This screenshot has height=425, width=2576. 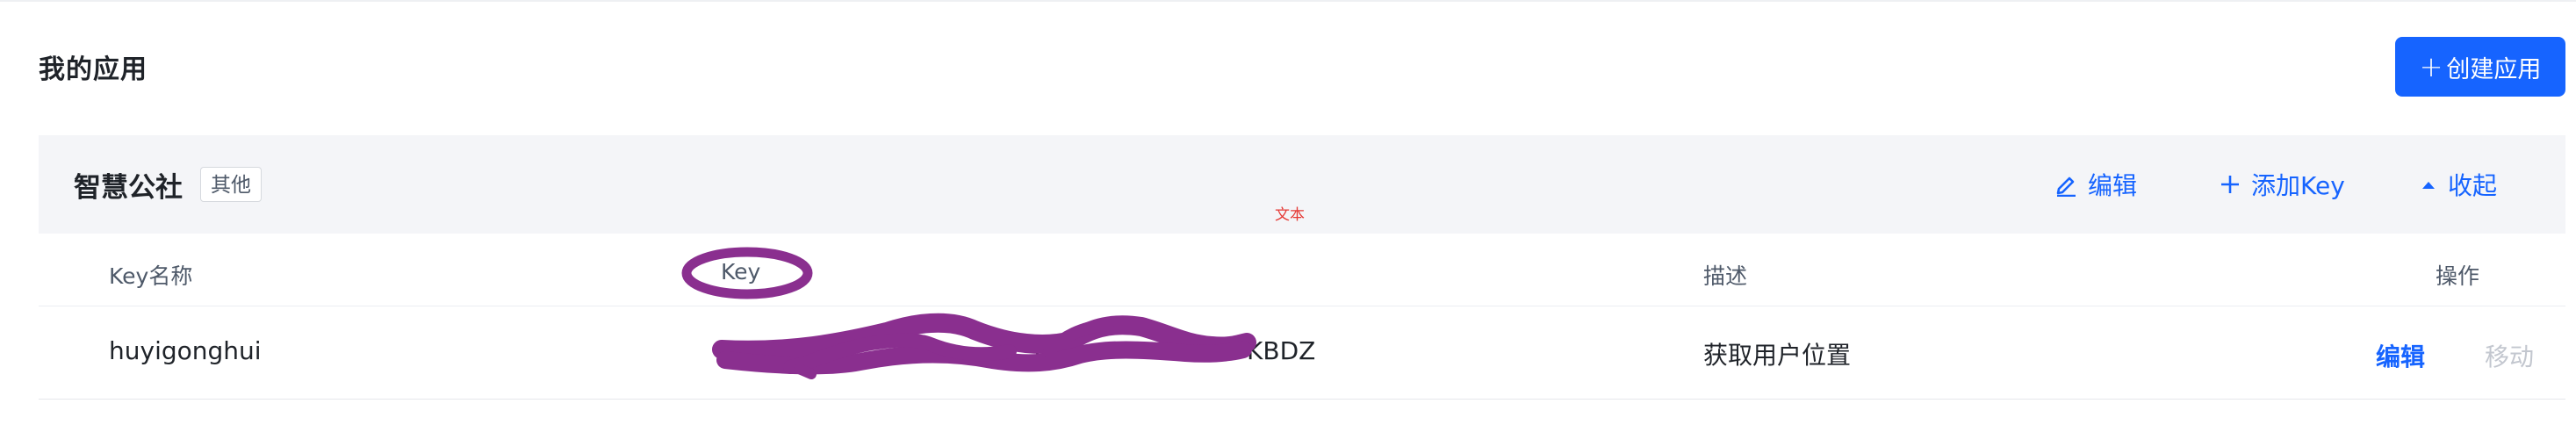 What do you see at coordinates (2113, 186) in the screenshot?
I see `edit-app-label: 编辑` at bounding box center [2113, 186].